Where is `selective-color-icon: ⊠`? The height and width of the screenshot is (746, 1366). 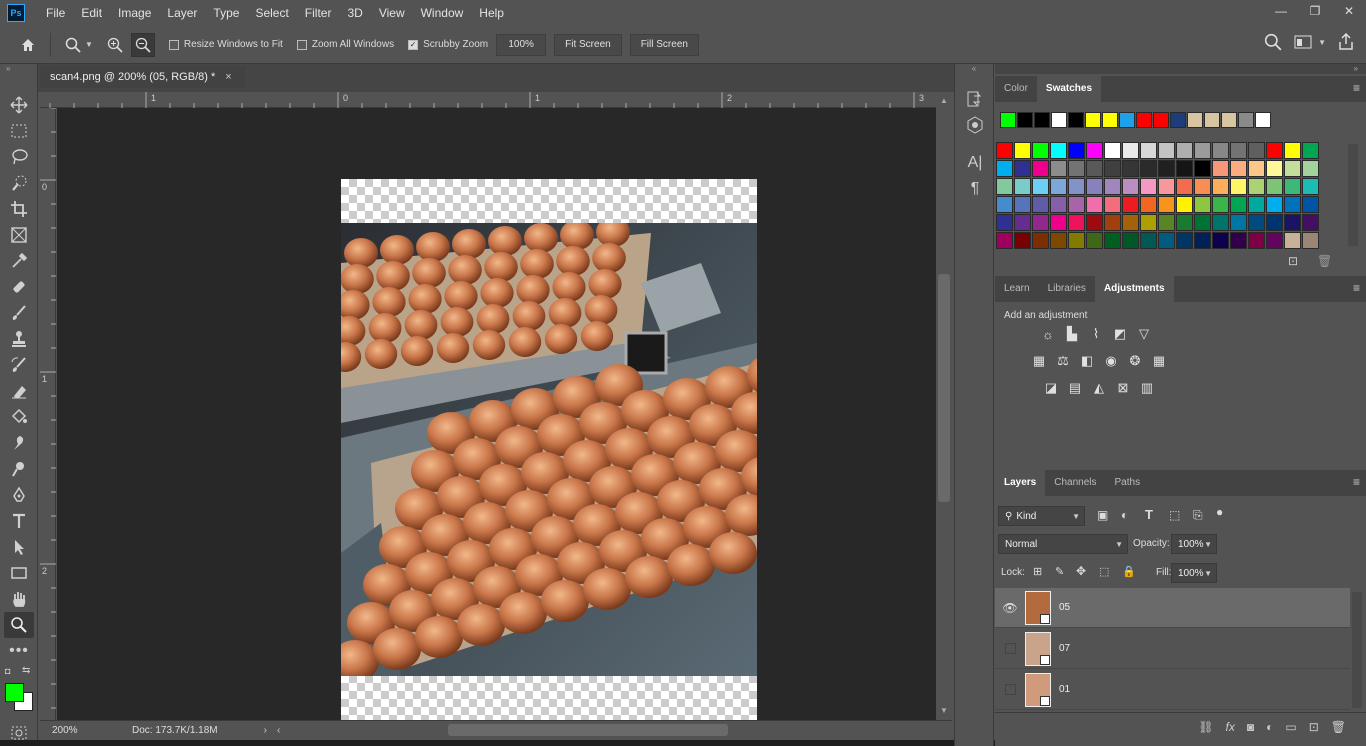
selective-color-icon: ⊠ is located at coordinates (1123, 388).